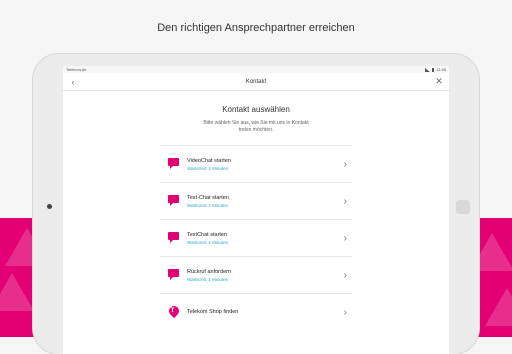  I want to click on text-chat-icon, so click(174, 201).